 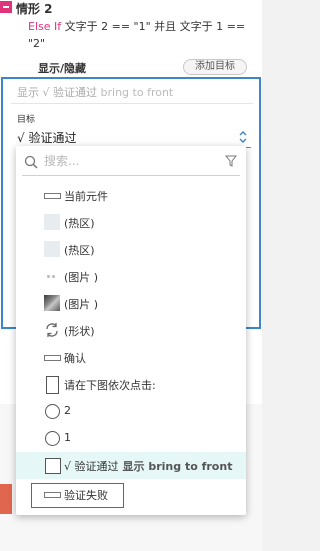 What do you see at coordinates (52, 385) in the screenshot?
I see `rectangle-icon` at bounding box center [52, 385].